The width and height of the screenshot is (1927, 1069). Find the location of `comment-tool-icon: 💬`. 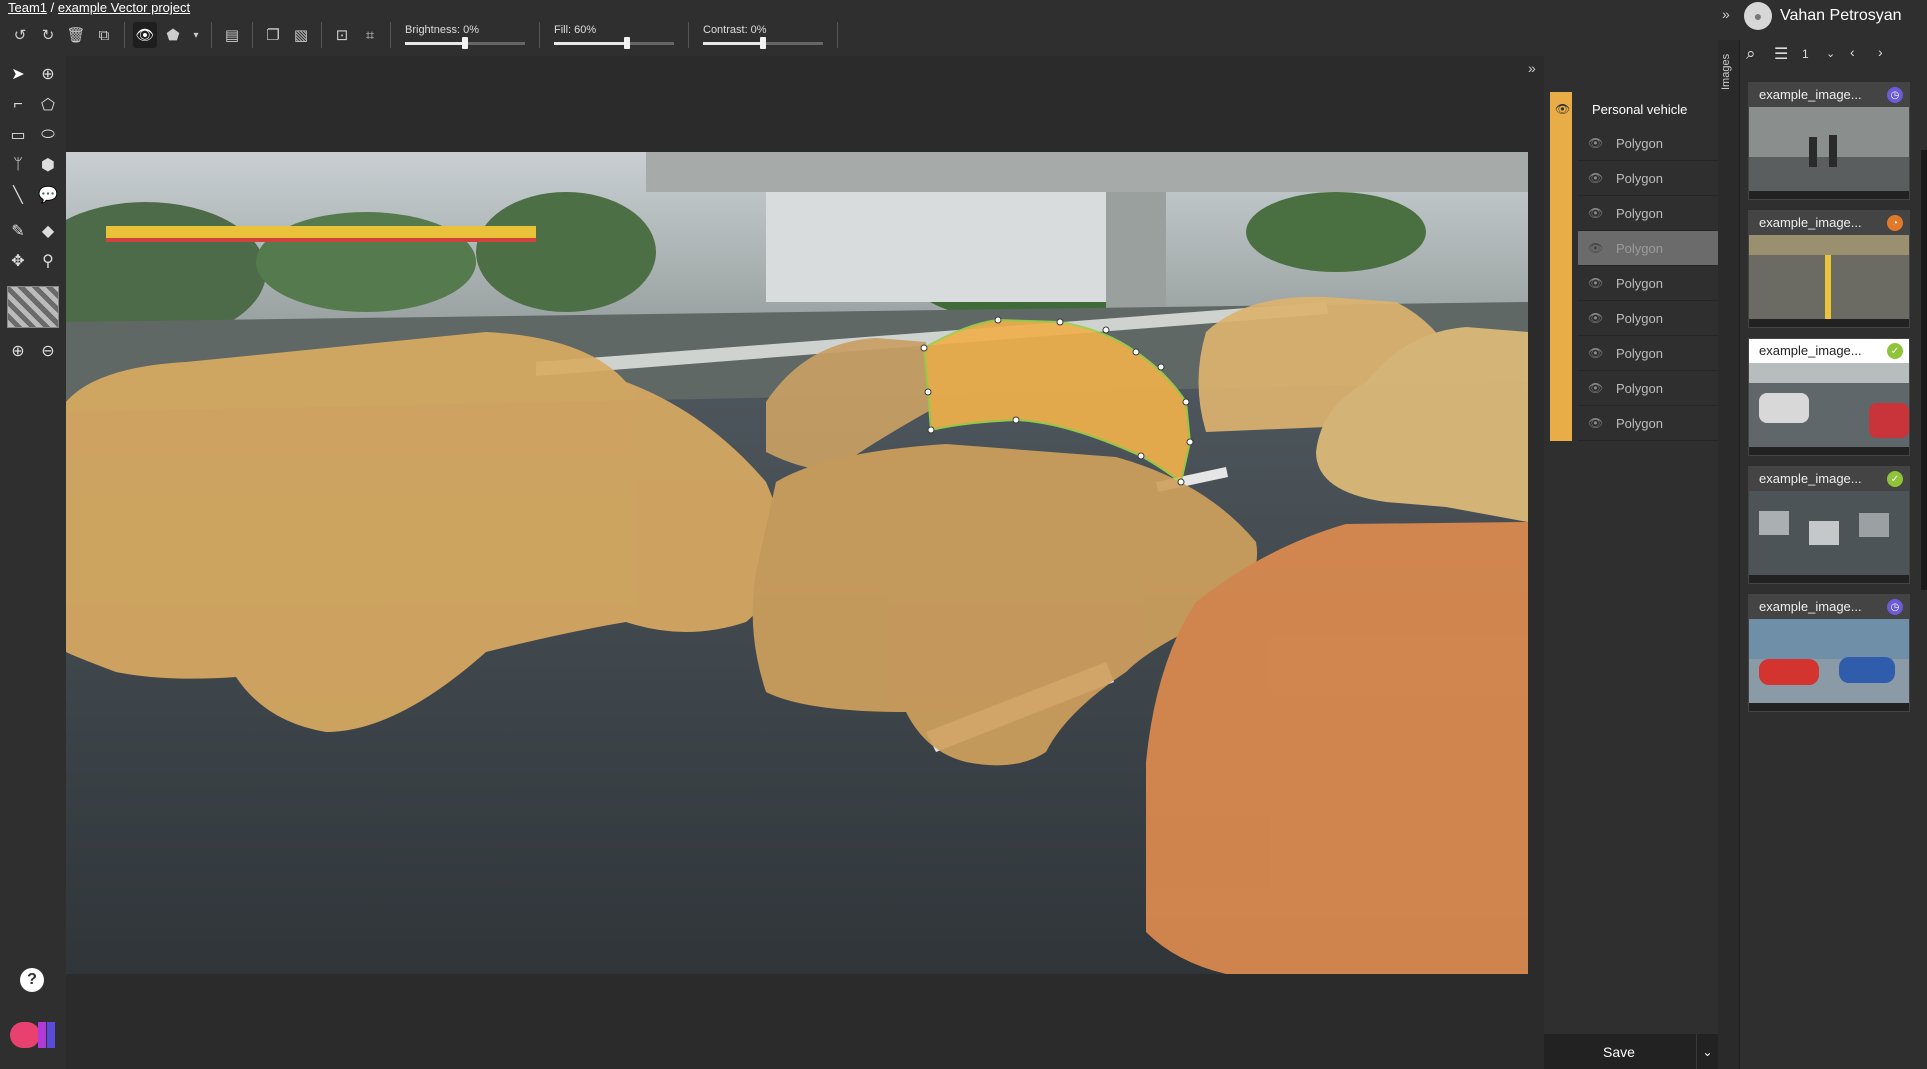

comment-tool-icon: 💬 is located at coordinates (48, 195).